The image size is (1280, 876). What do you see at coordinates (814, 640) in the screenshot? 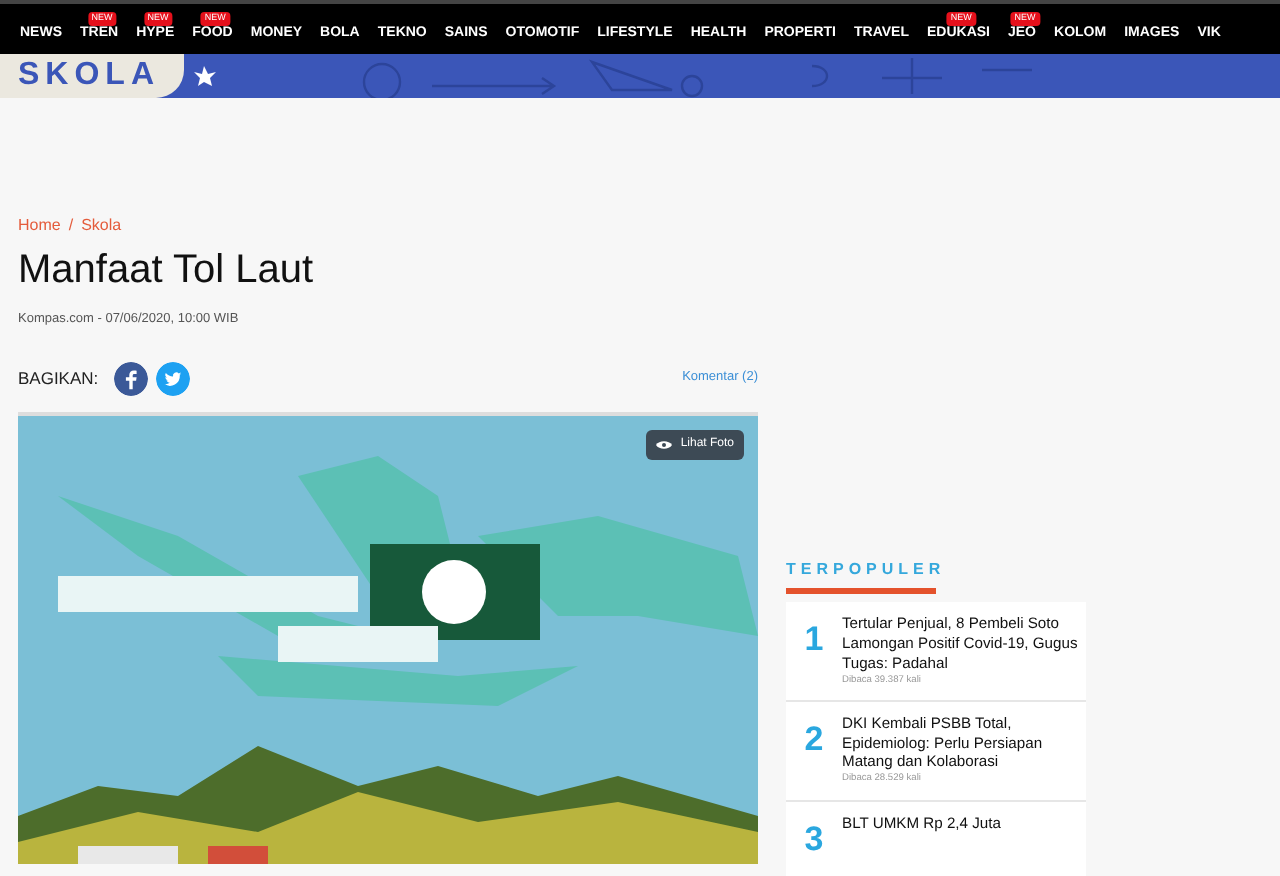
I see `rank-number: 1` at bounding box center [814, 640].